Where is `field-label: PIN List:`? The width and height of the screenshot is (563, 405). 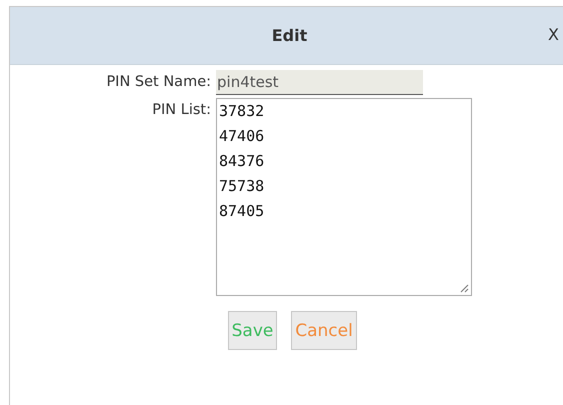
field-label: PIN List: is located at coordinates (181, 110).